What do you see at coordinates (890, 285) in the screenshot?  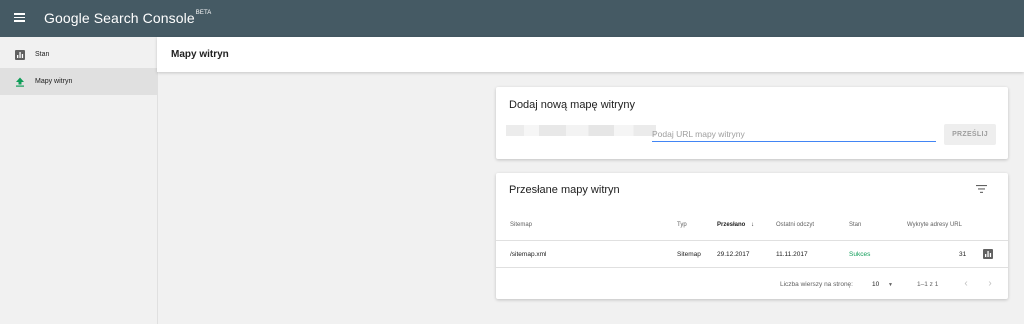 I see `dropdown-arrow-icon: ▼` at bounding box center [890, 285].